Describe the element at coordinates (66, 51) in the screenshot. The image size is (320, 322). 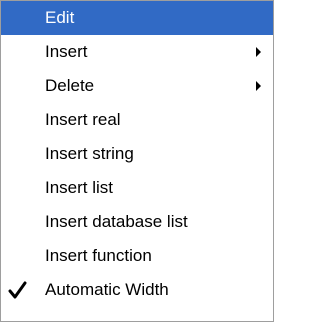
I see `menu-item-label: Insert` at that location.